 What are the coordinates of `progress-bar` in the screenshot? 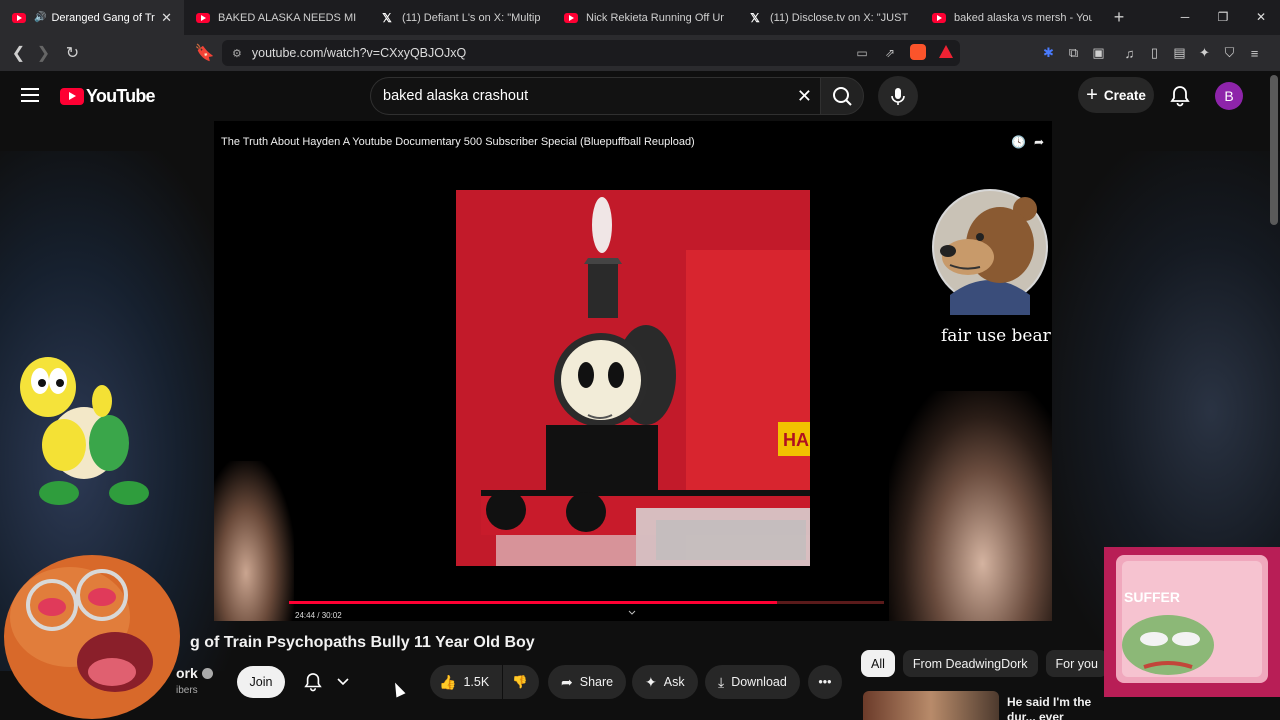 It's located at (586, 602).